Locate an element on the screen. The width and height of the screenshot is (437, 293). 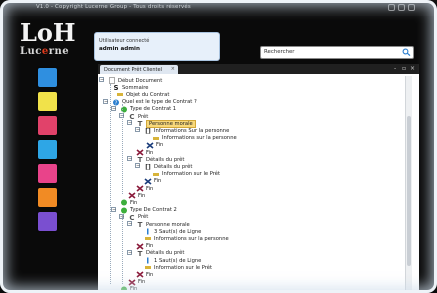
tab-label: Document Prêt Clientel is located at coordinates (133, 69).